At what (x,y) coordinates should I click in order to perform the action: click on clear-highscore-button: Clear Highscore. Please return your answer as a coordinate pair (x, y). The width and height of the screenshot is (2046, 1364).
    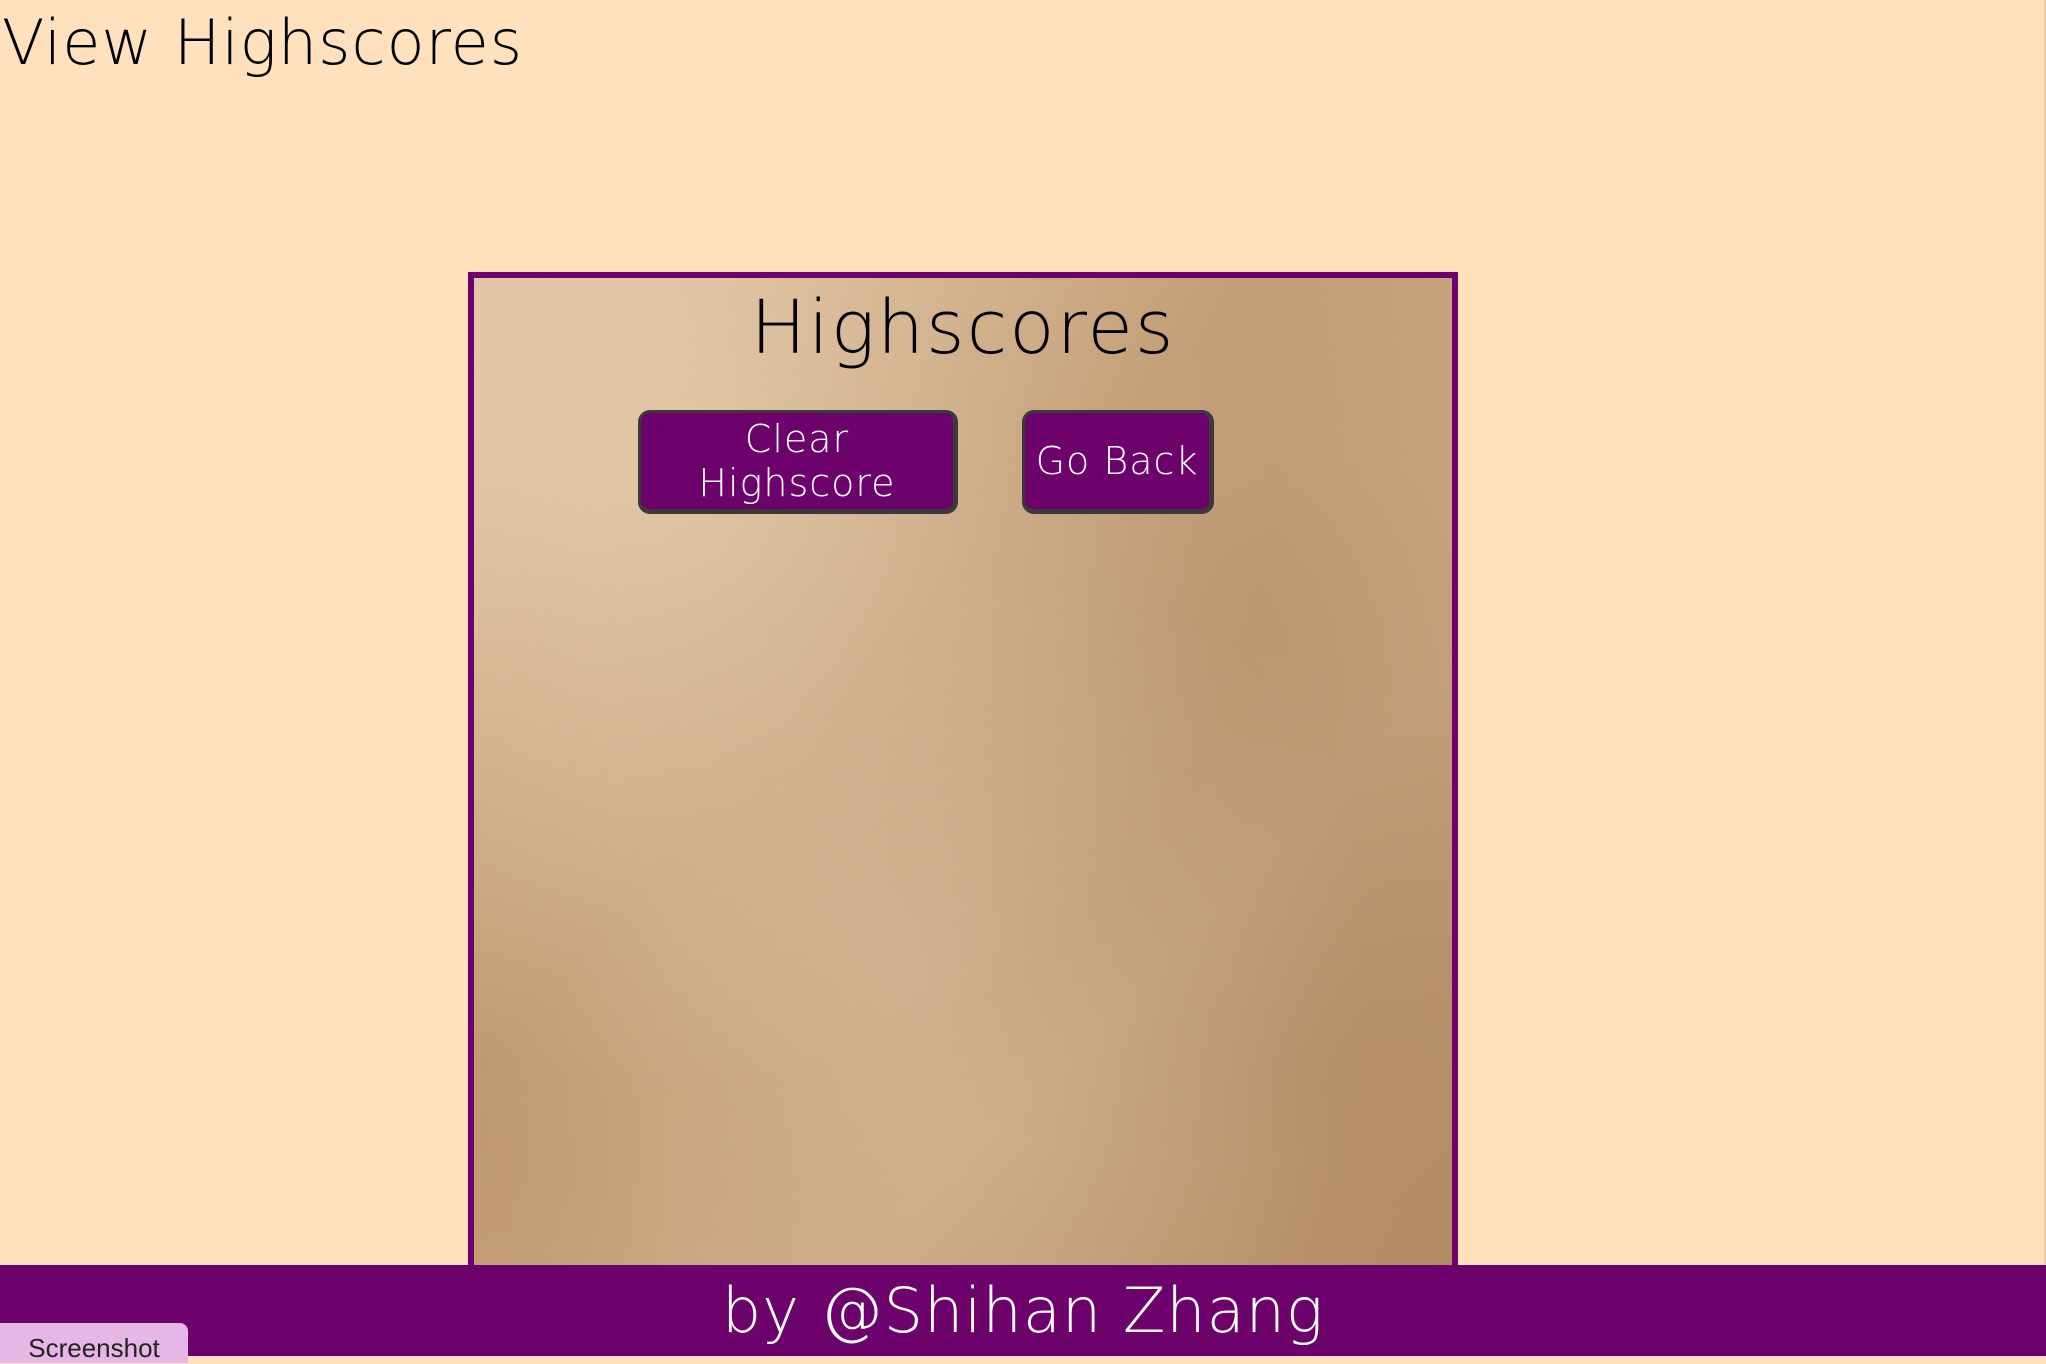
    Looking at the image, I should click on (798, 462).